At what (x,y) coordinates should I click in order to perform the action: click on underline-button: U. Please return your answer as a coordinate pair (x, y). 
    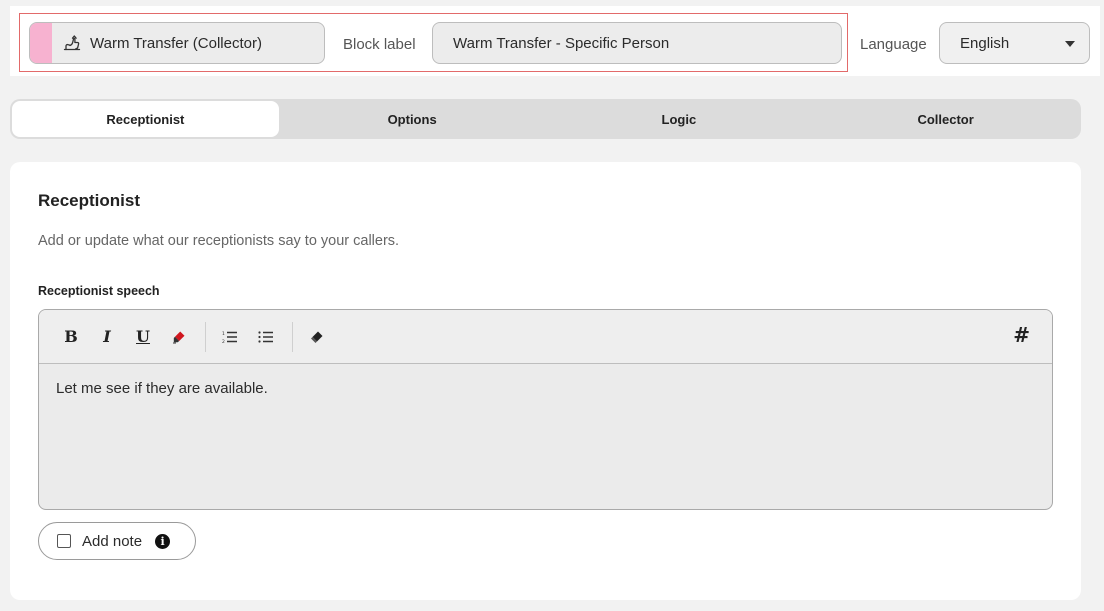
    Looking at the image, I should click on (143, 337).